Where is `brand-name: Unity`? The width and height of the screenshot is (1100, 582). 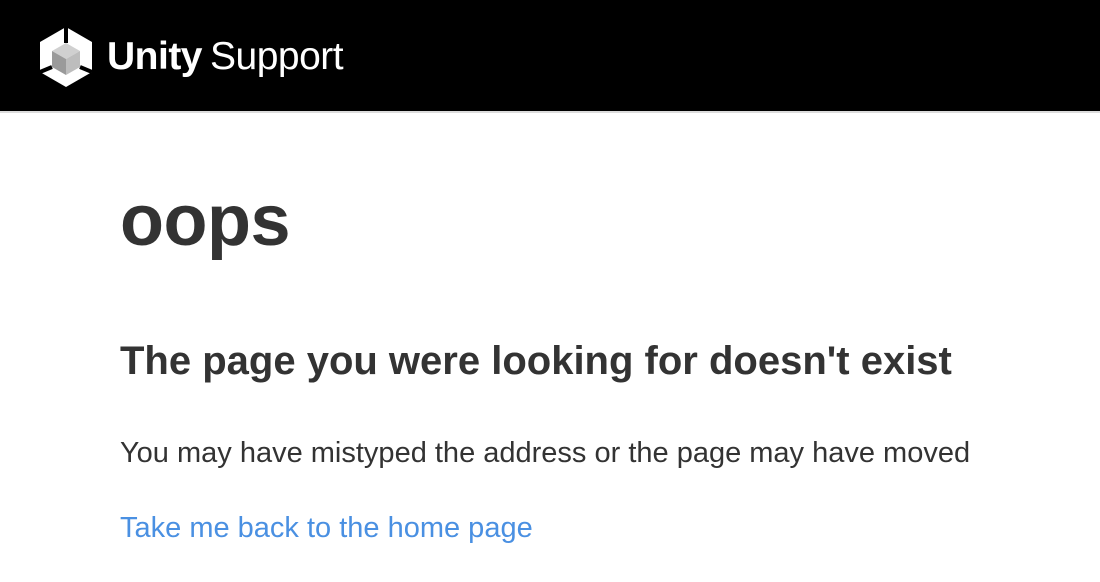
brand-name: Unity is located at coordinates (155, 56).